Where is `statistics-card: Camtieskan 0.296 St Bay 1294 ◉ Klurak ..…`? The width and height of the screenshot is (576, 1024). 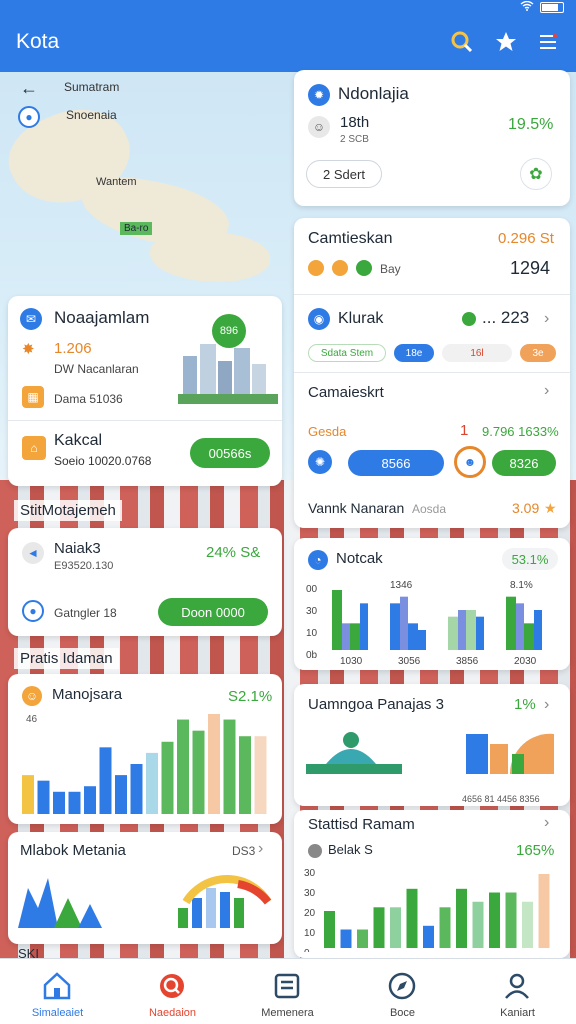 statistics-card: Camtieskan 0.296 St Bay 1294 ◉ Klurak ..… is located at coordinates (432, 373).